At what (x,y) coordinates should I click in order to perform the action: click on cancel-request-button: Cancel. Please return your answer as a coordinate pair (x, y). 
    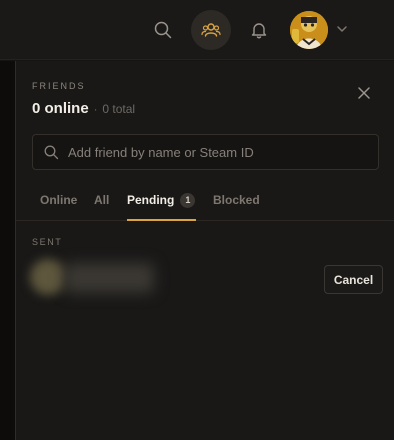
    Looking at the image, I should click on (353, 279).